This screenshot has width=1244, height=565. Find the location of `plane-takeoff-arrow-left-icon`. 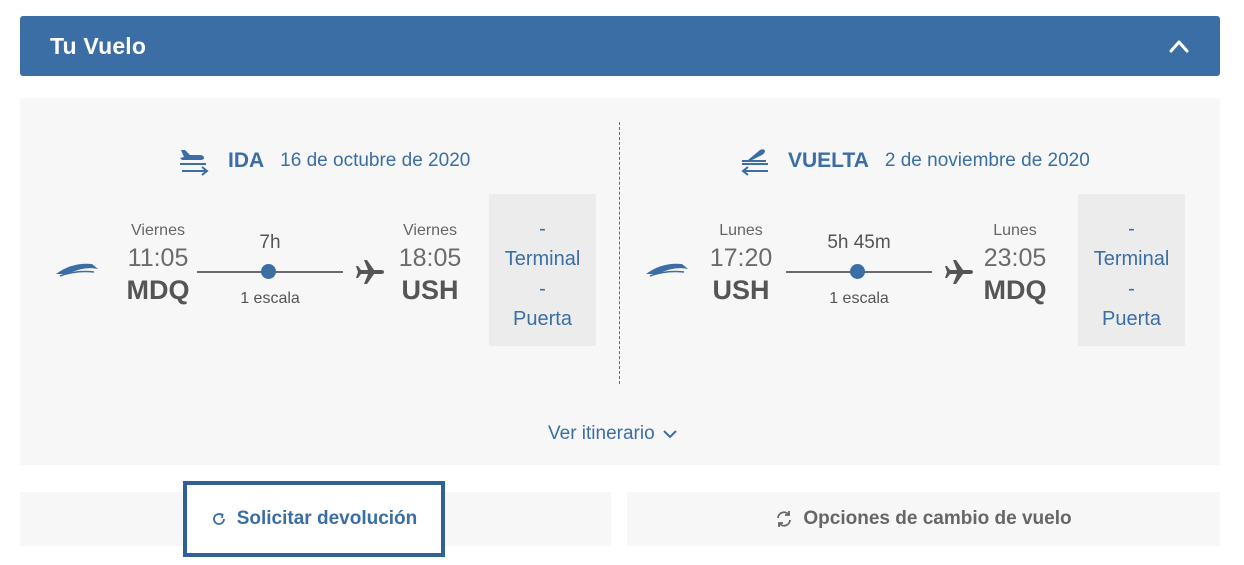

plane-takeoff-arrow-left-icon is located at coordinates (755, 161).